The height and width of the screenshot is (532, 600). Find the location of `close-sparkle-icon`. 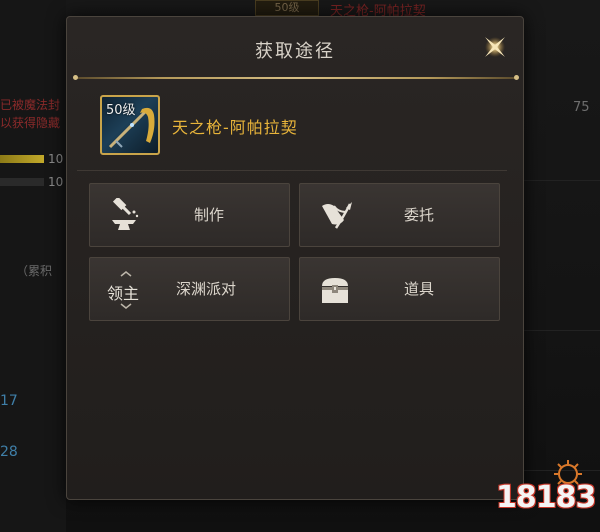

close-sparkle-icon is located at coordinates (495, 47).